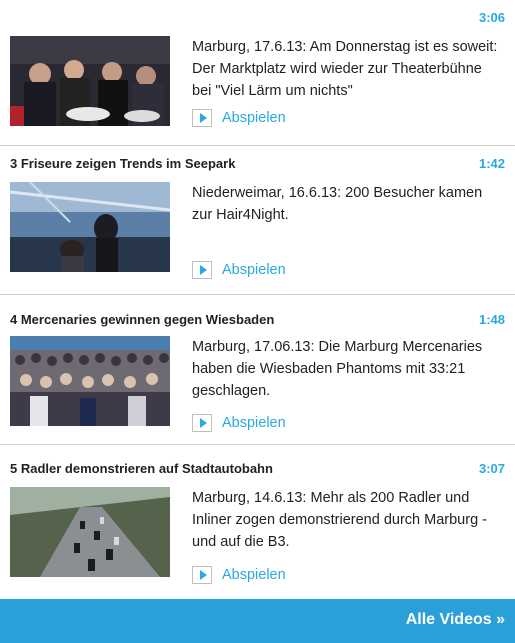 The height and width of the screenshot is (643, 515). What do you see at coordinates (142, 319) in the screenshot?
I see `video-title: 4 Mercenaries gewinnen gegen Wiesbaden` at bounding box center [142, 319].